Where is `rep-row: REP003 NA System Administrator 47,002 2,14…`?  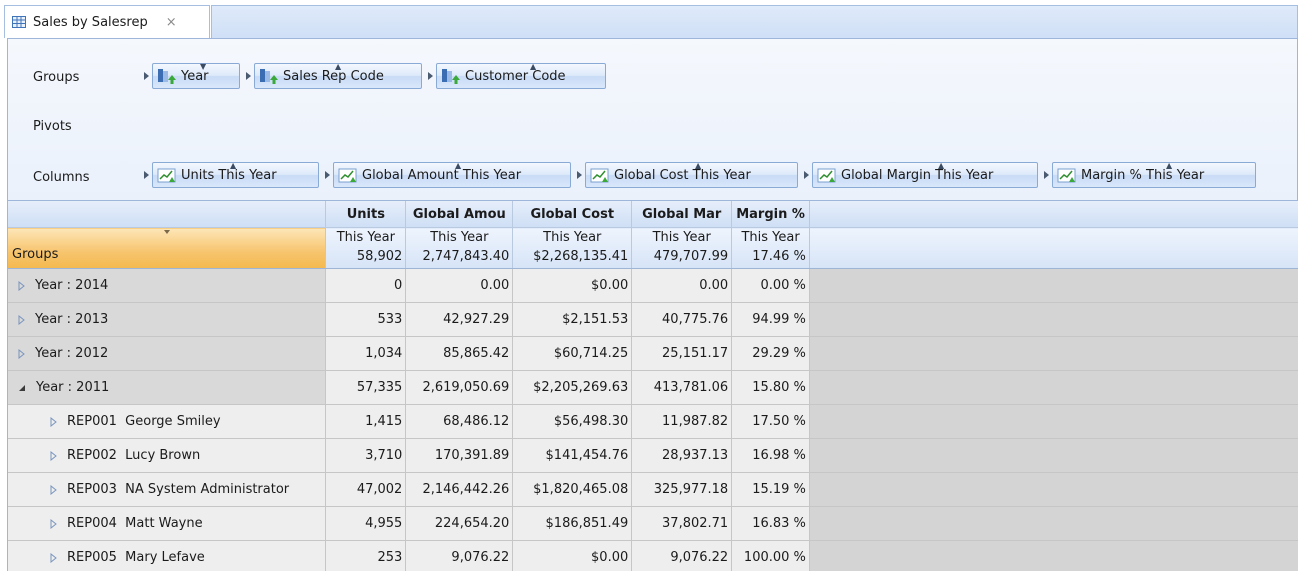 rep-row: REP003 NA System Administrator 47,002 2,14… is located at coordinates (653, 489).